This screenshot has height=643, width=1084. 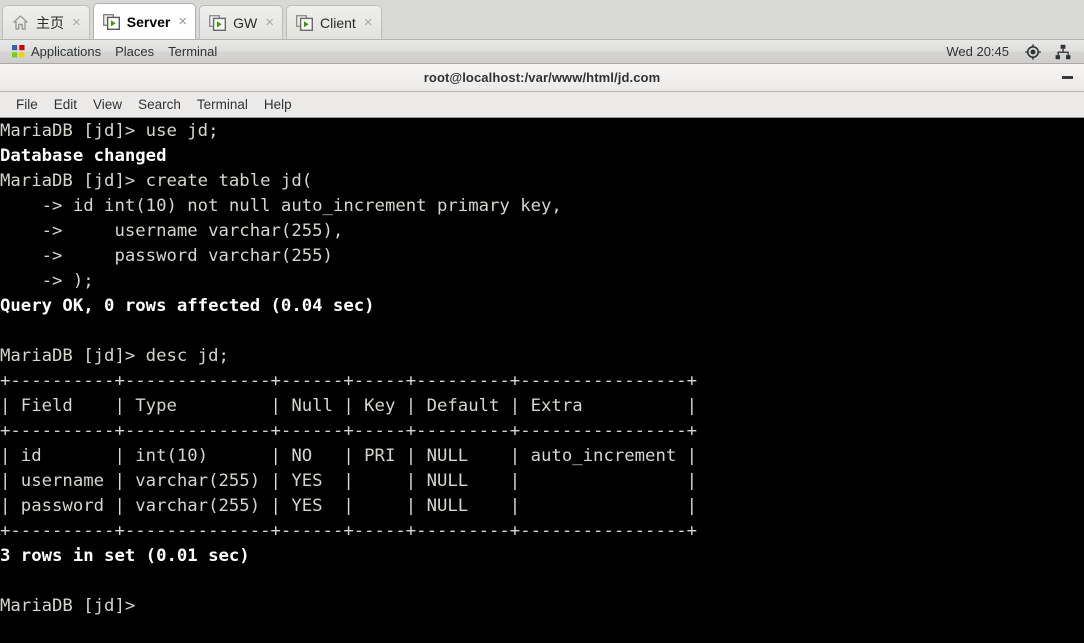 I want to click on places-menu-label: Places, so click(x=135, y=51).